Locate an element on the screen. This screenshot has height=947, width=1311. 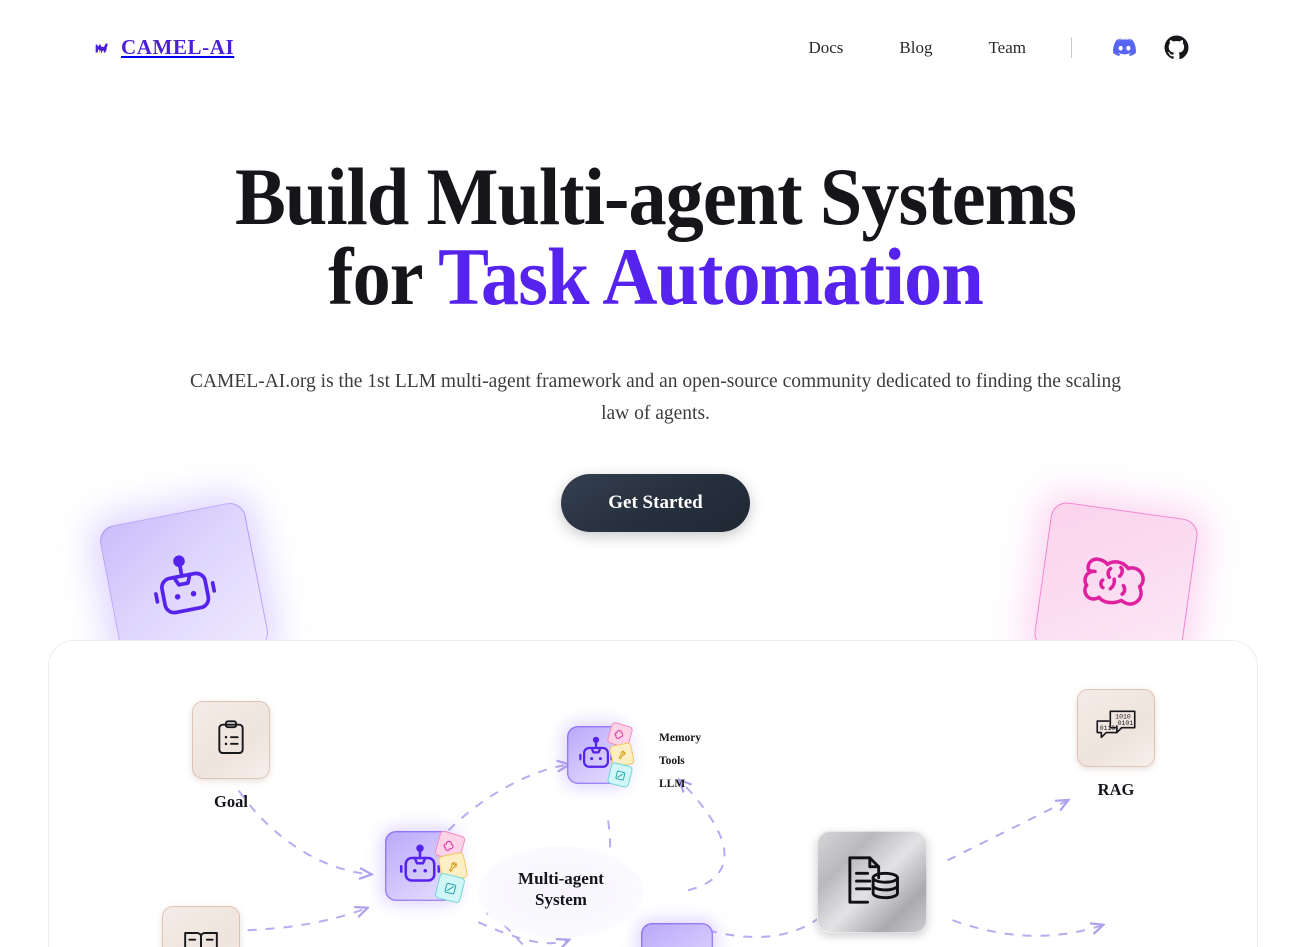
headline-accent-text: Task Automation is located at coordinates (711, 277).